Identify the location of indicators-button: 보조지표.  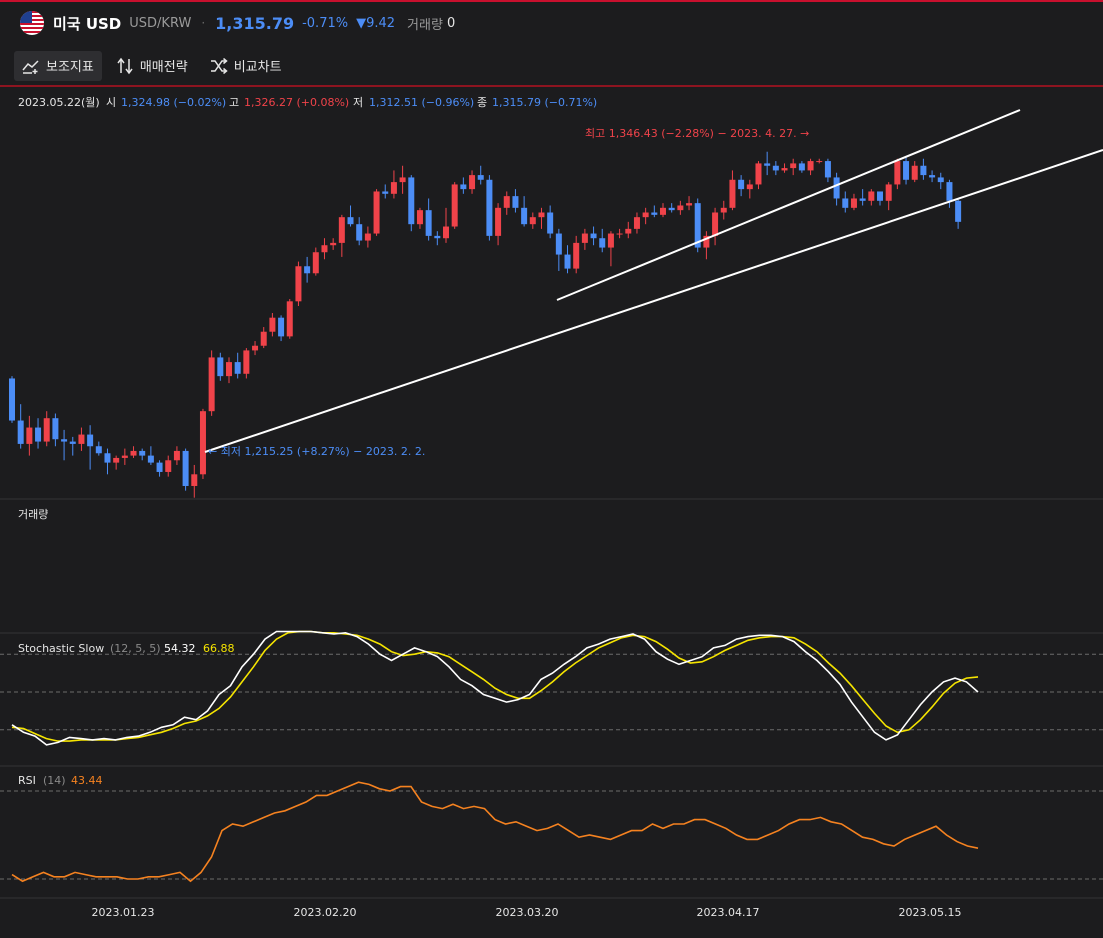
(58, 65).